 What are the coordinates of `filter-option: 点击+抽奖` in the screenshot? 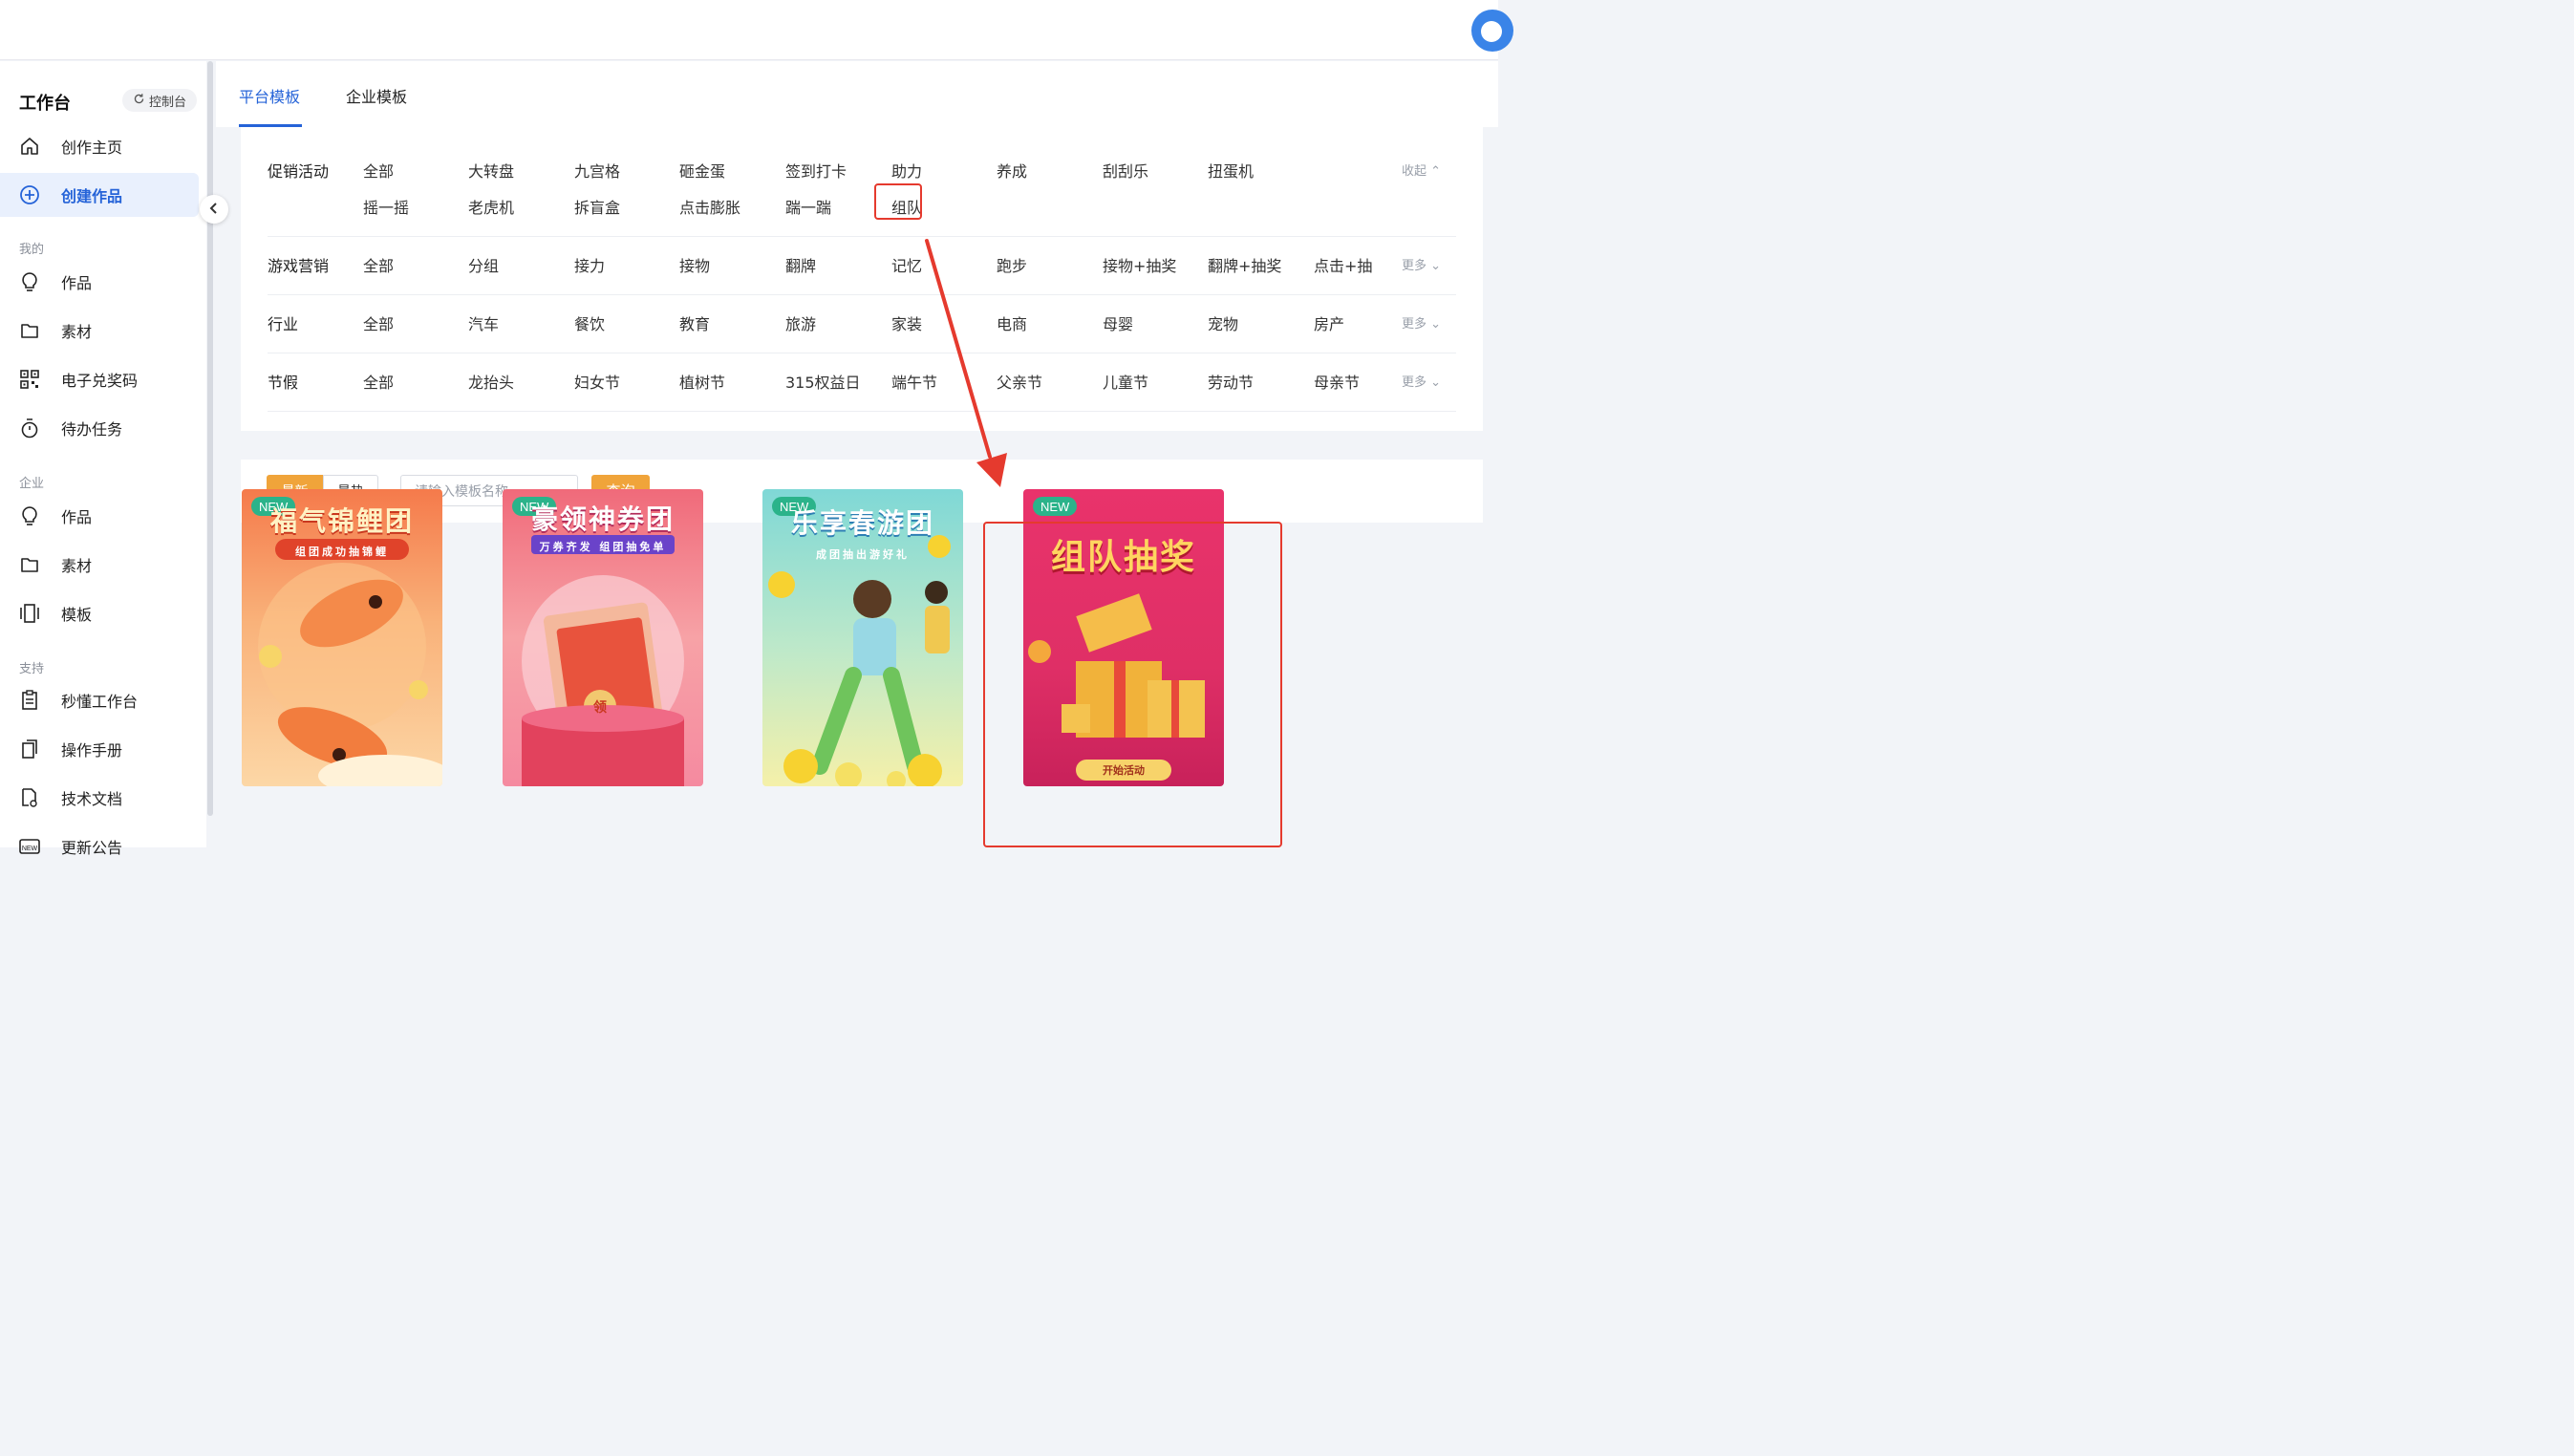 It's located at (1343, 265).